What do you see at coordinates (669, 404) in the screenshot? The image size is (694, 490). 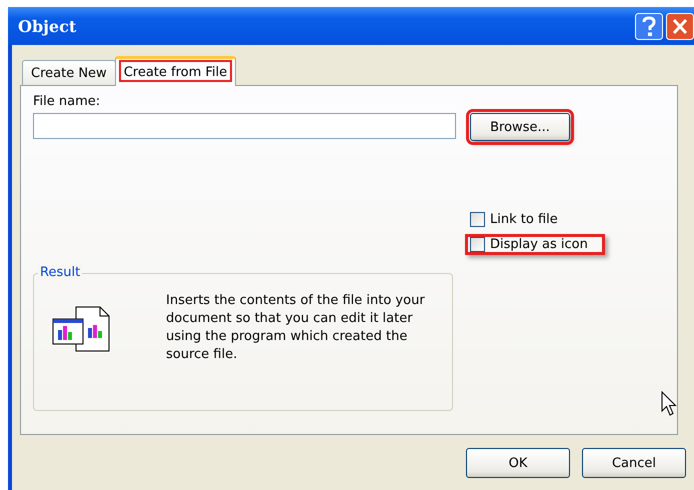 I see `mouse-pointer-icon` at bounding box center [669, 404].